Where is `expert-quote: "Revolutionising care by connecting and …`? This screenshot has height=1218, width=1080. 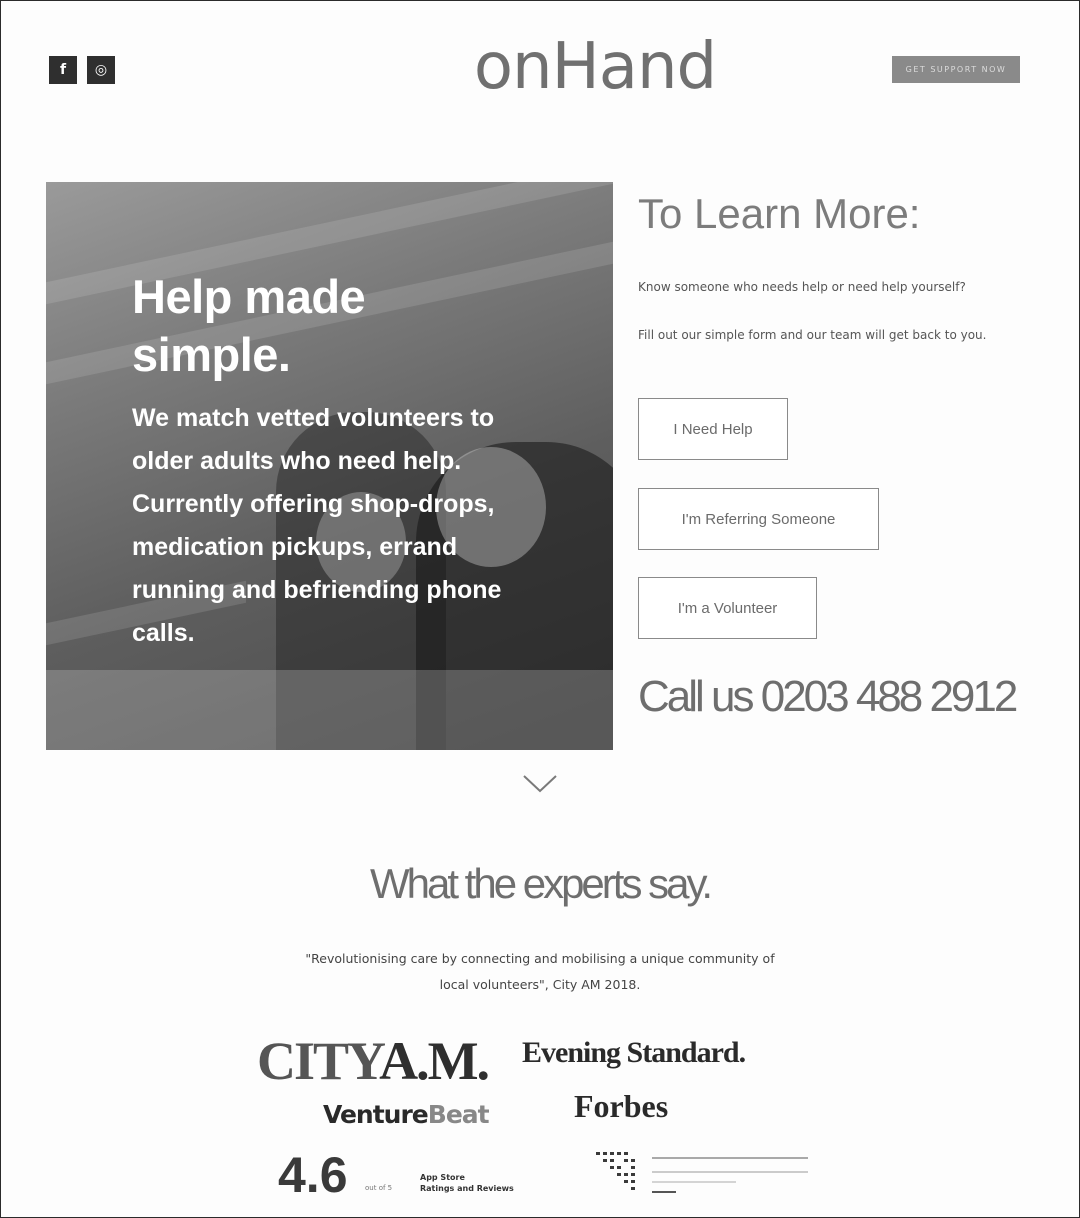 expert-quote: "Revolutionising care by connecting and … is located at coordinates (540, 972).